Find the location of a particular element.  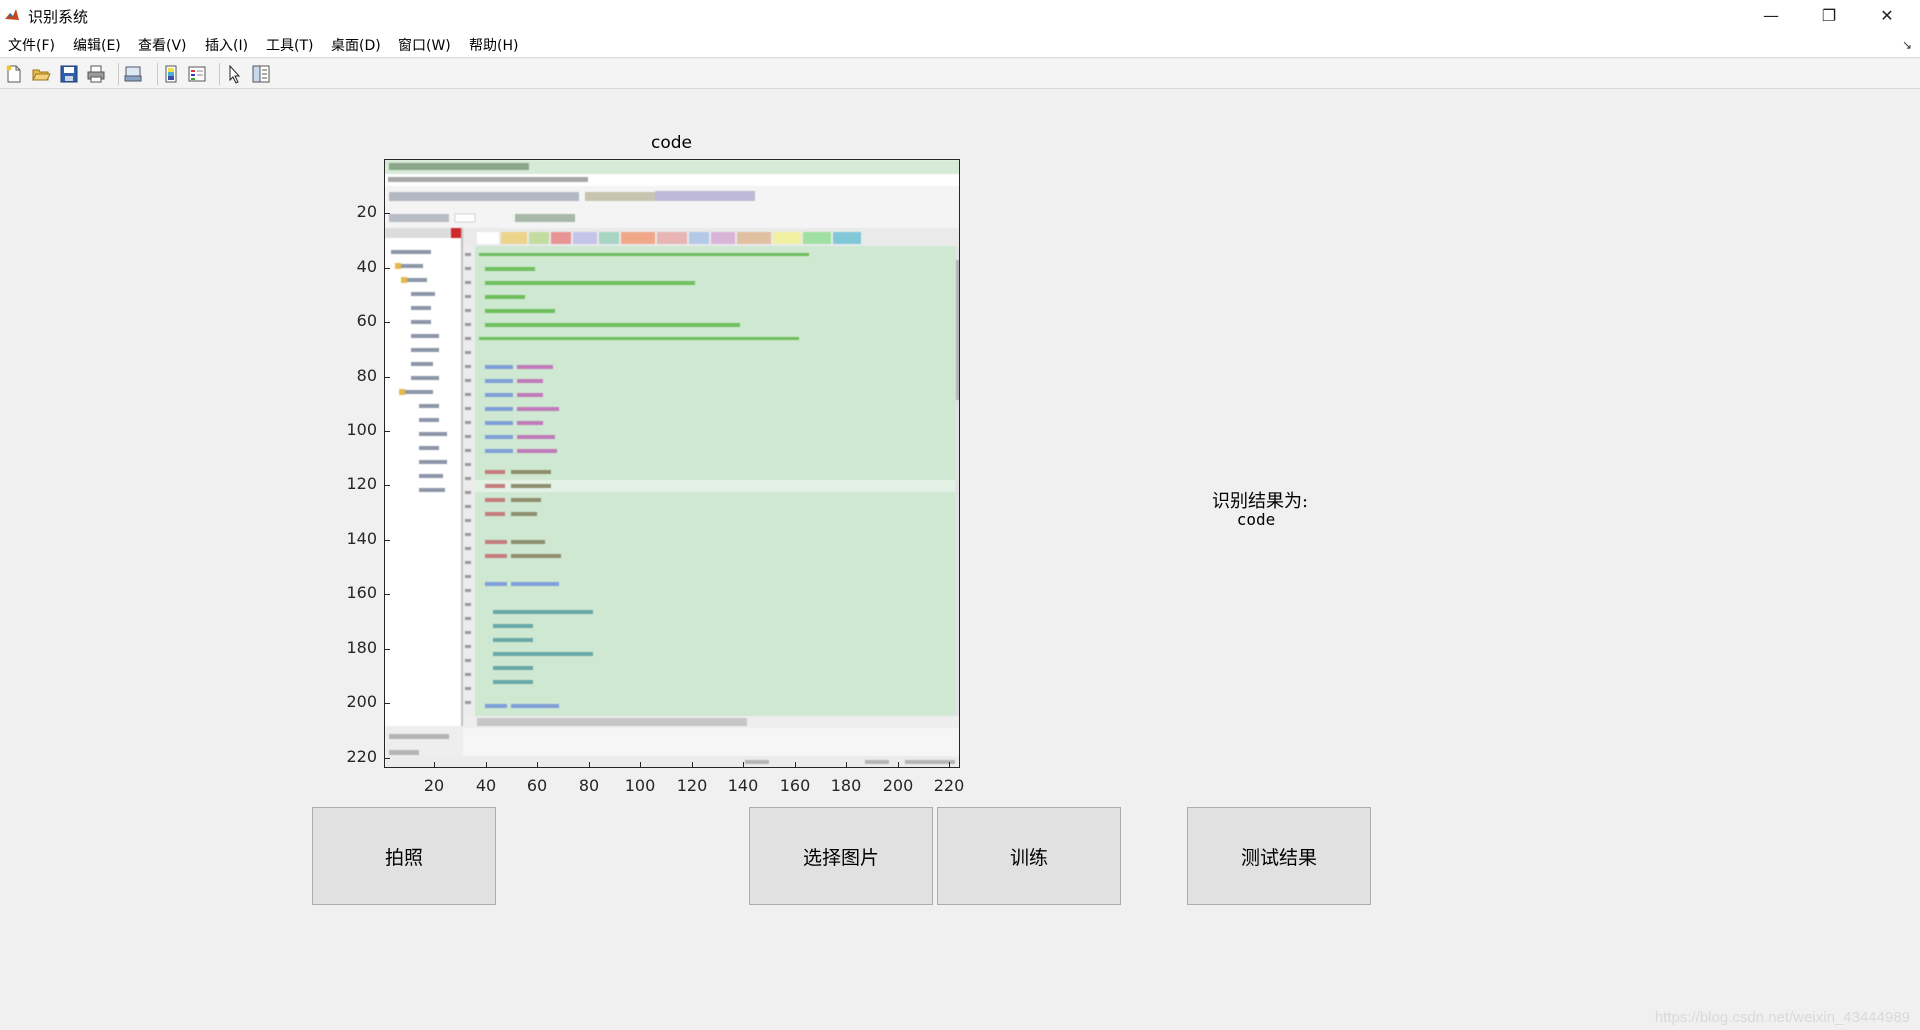

result-value: code is located at coordinates (1256, 519).